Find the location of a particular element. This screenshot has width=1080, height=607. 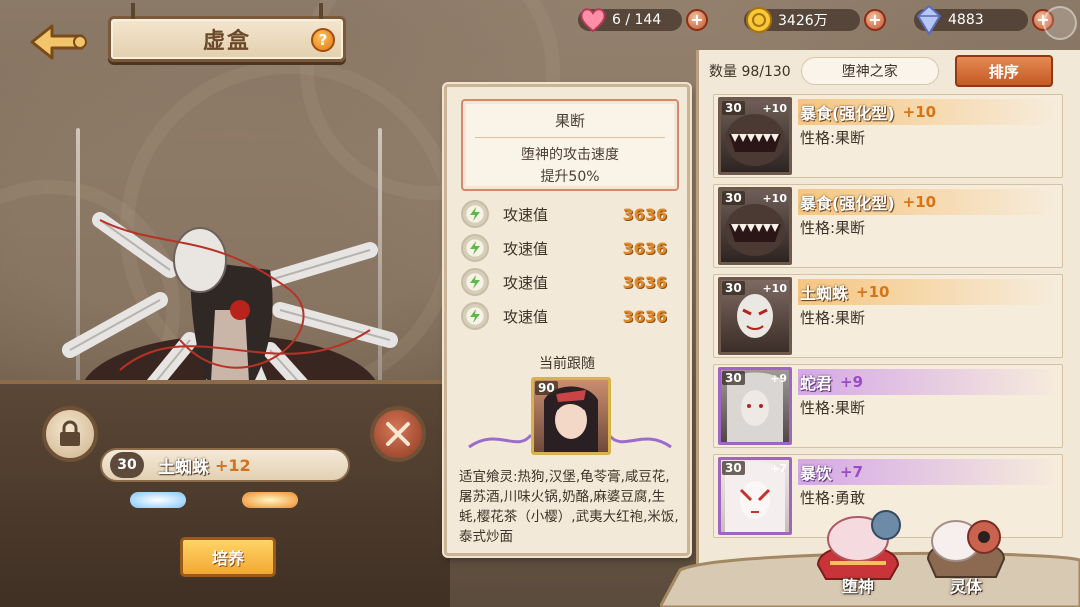

resource-crystal: 4883 + is located at coordinates (984, 20).